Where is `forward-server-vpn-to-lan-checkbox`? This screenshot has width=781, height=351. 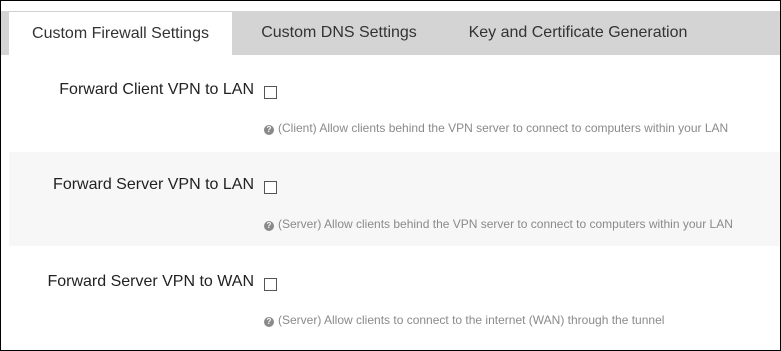
forward-server-vpn-to-lan-checkbox is located at coordinates (270, 187).